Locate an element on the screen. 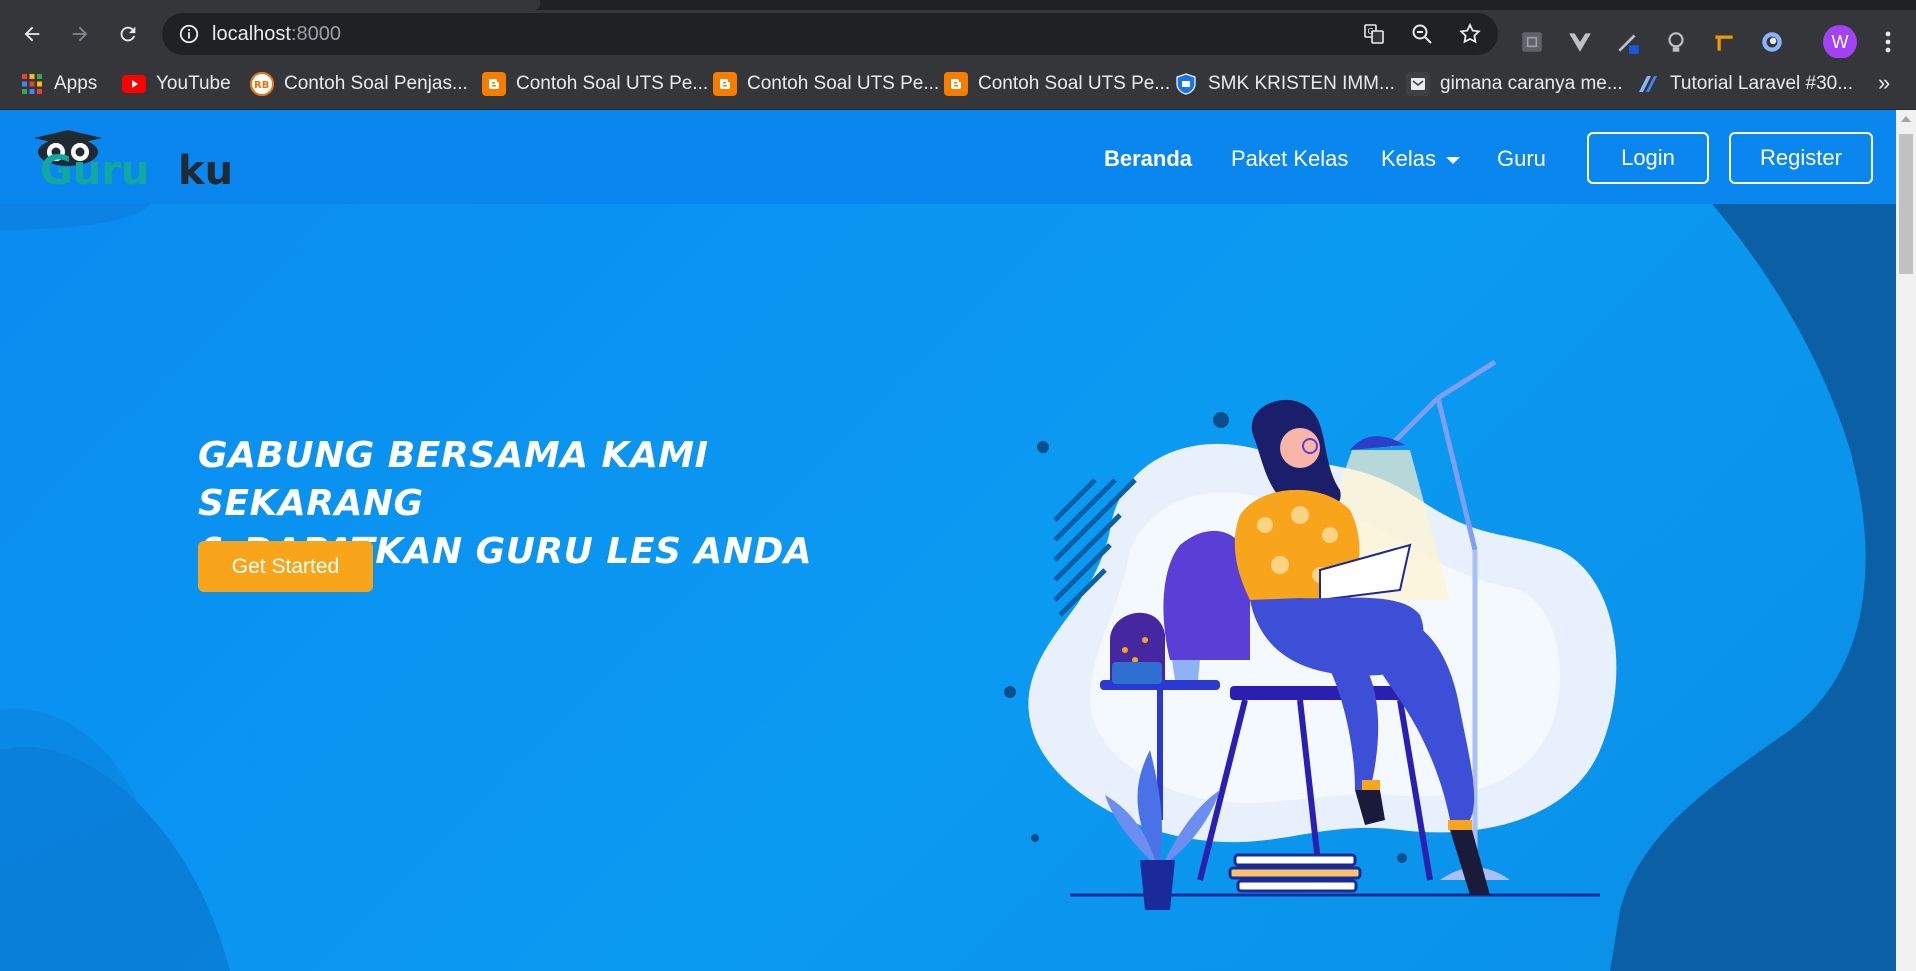 This screenshot has height=971, width=1916. logo-text-guru: Guru is located at coordinates (95, 169).